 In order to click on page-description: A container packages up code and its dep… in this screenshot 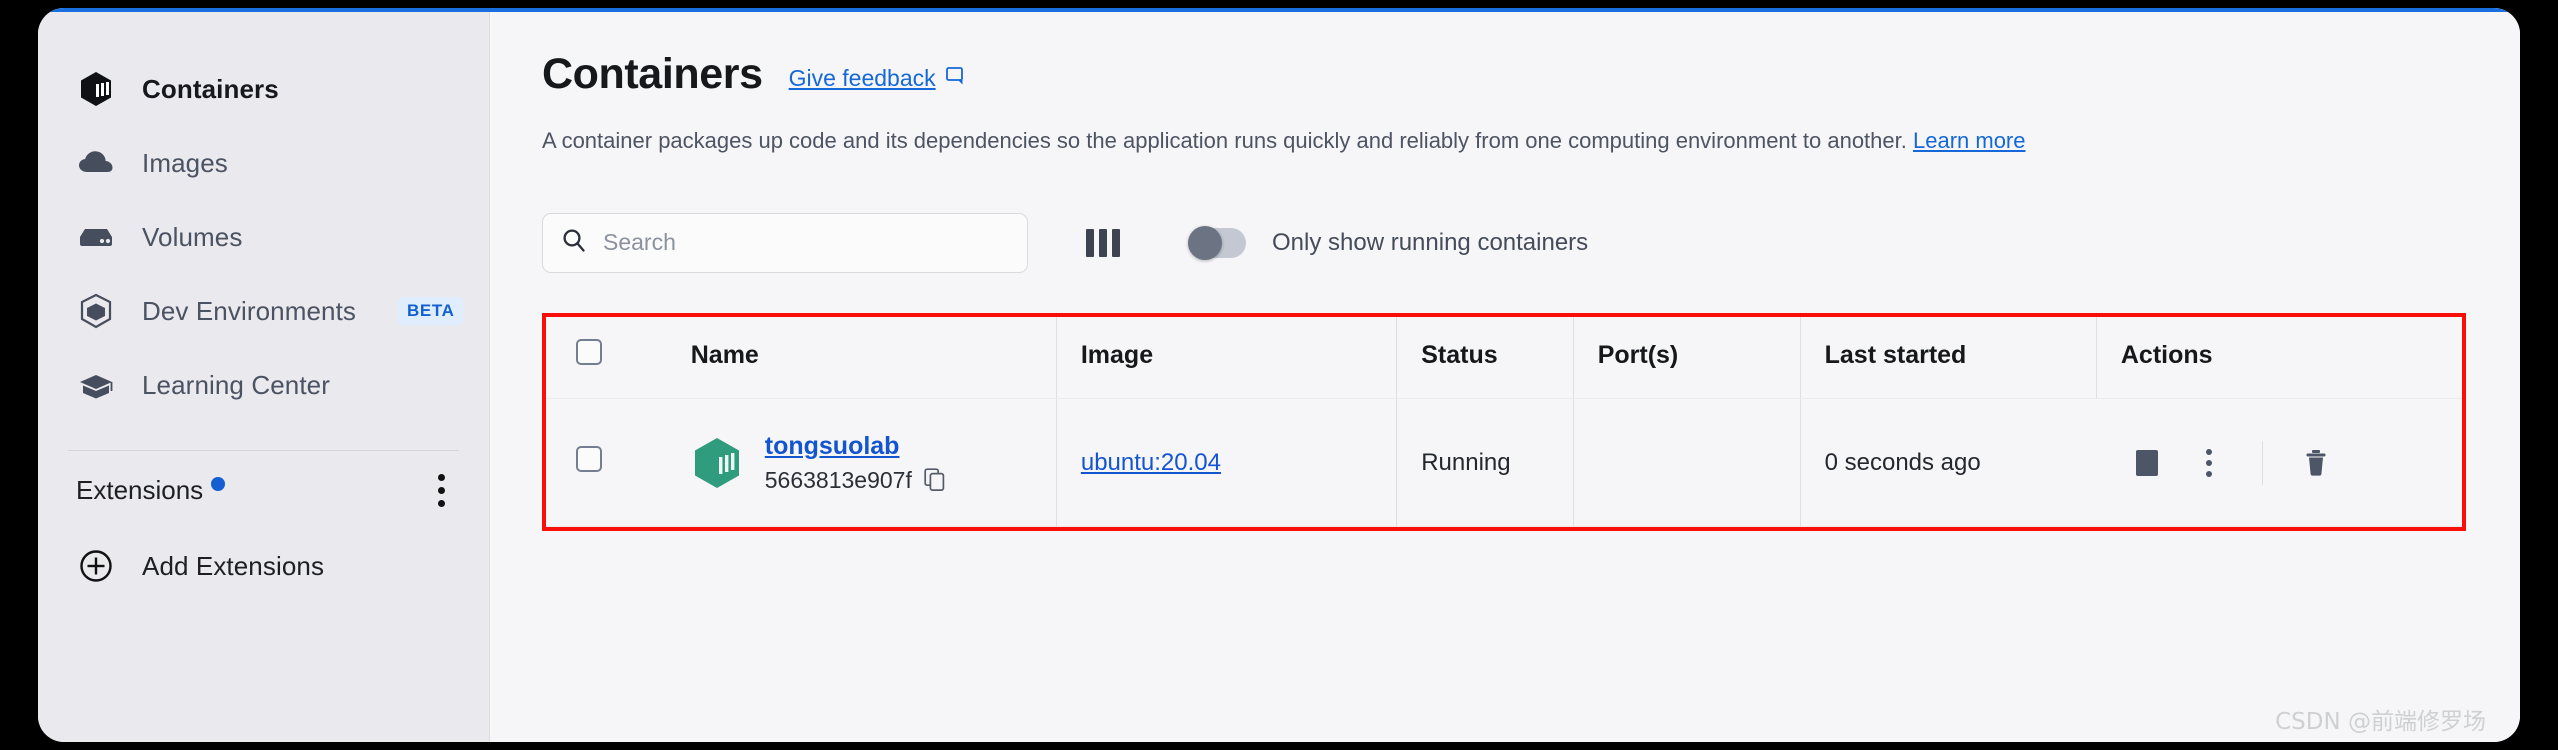, I will do `click(1505, 141)`.